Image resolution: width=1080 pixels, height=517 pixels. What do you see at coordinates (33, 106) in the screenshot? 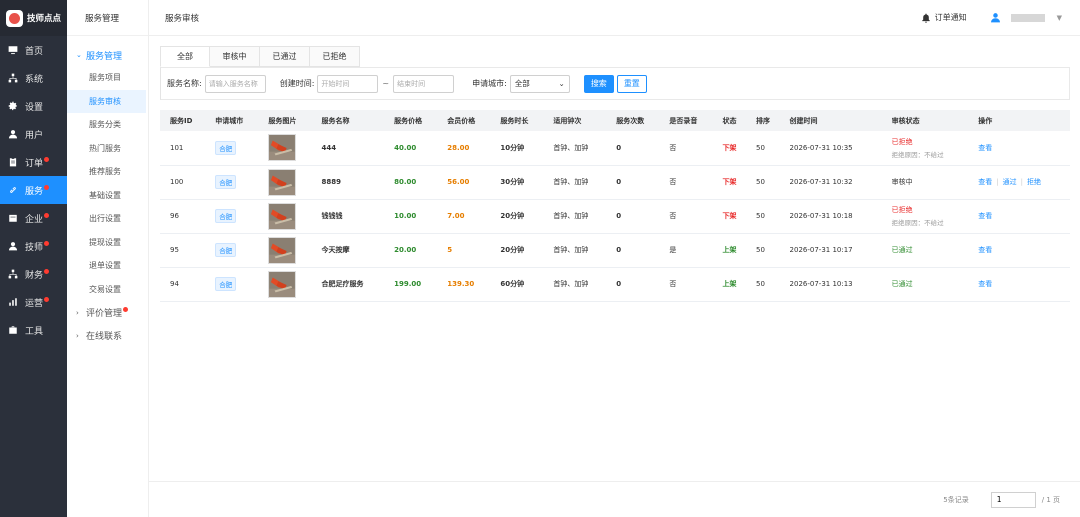
I see `nav-item: 设置` at bounding box center [33, 106].